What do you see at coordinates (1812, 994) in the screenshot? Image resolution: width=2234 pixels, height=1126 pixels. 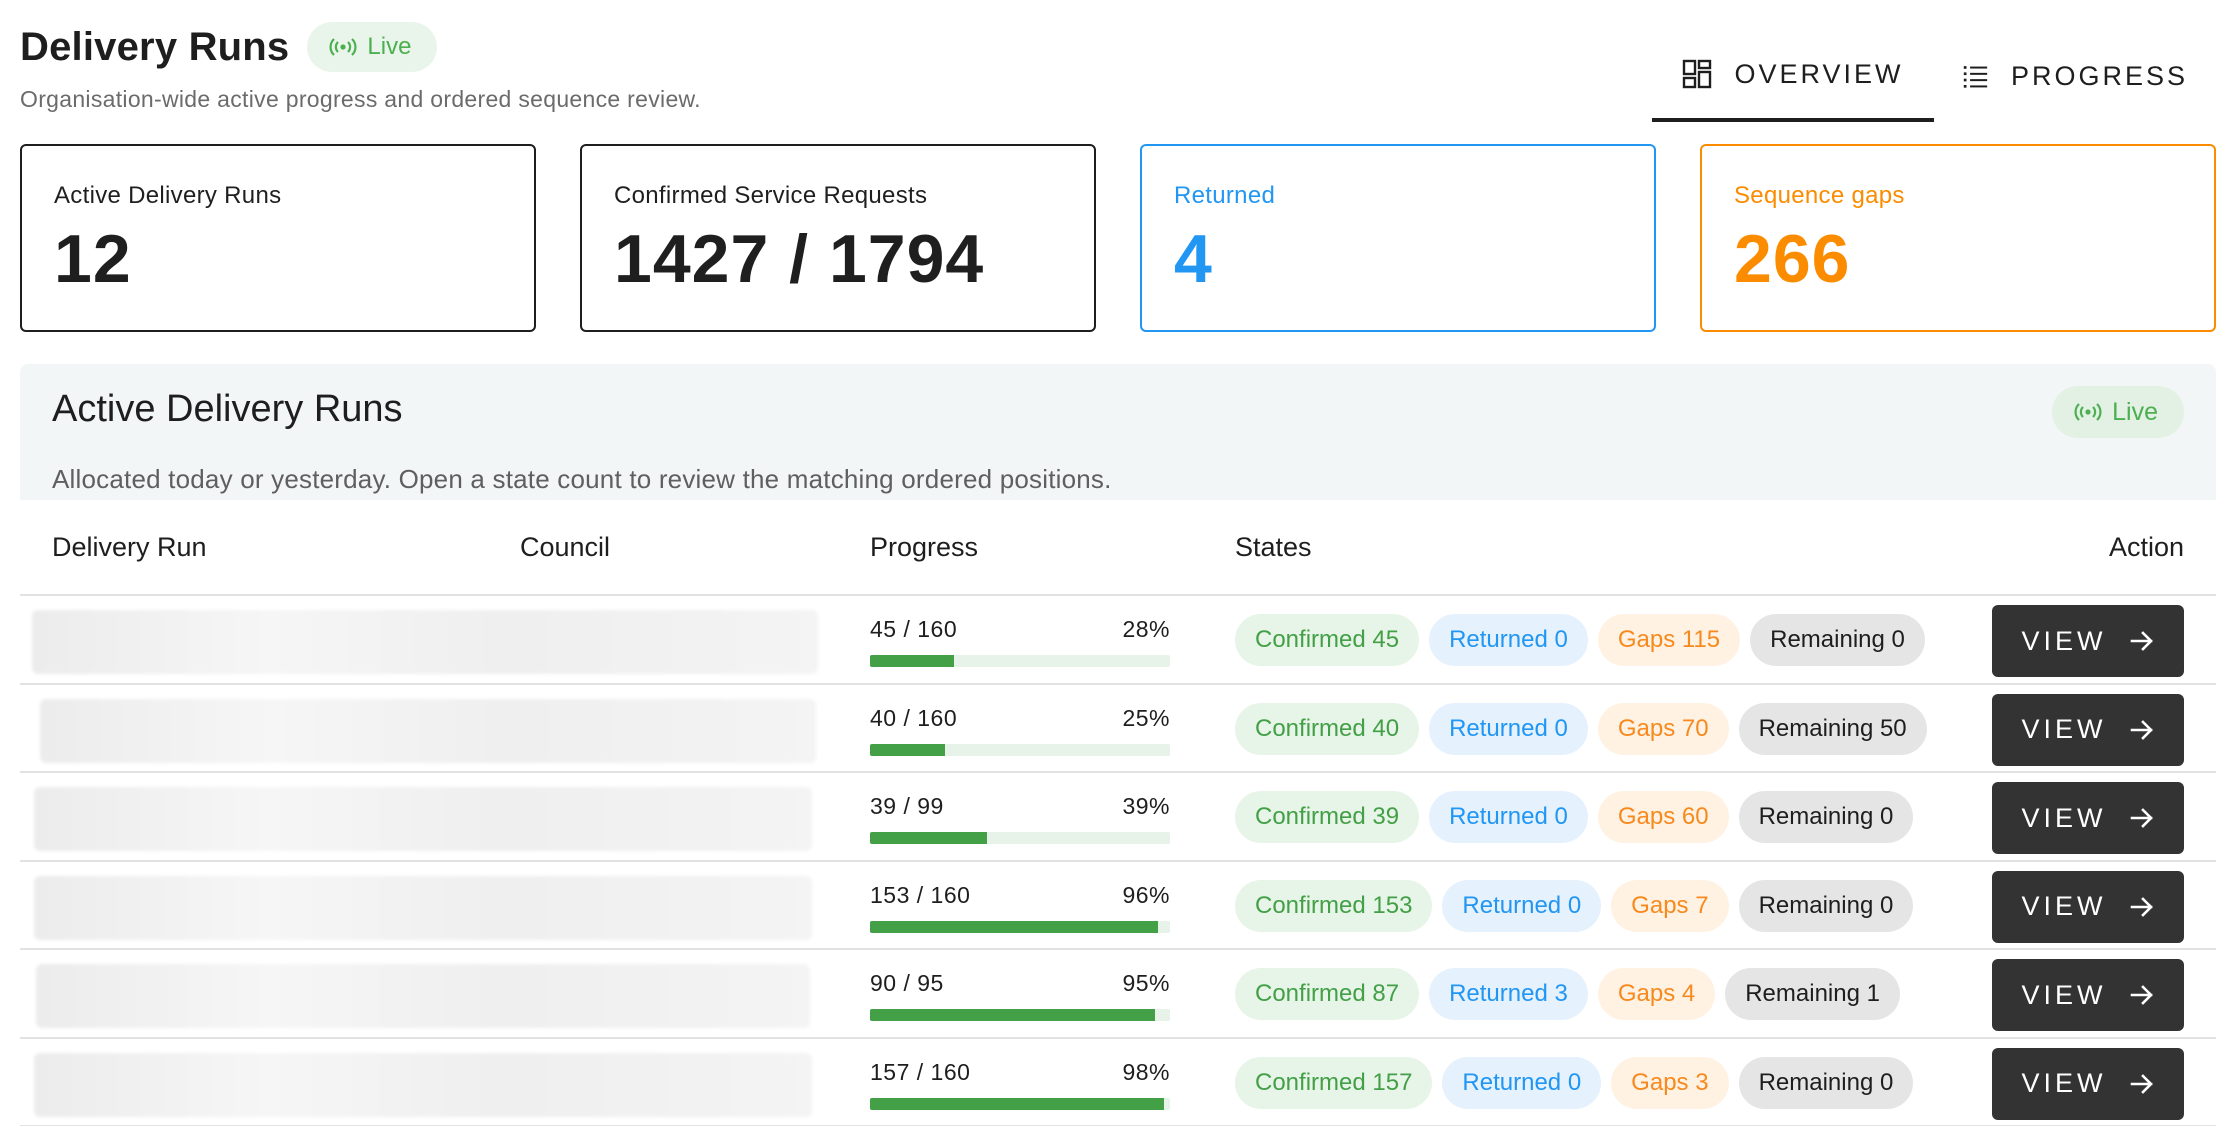 I see `state-chip-remaining: Remaining 1` at bounding box center [1812, 994].